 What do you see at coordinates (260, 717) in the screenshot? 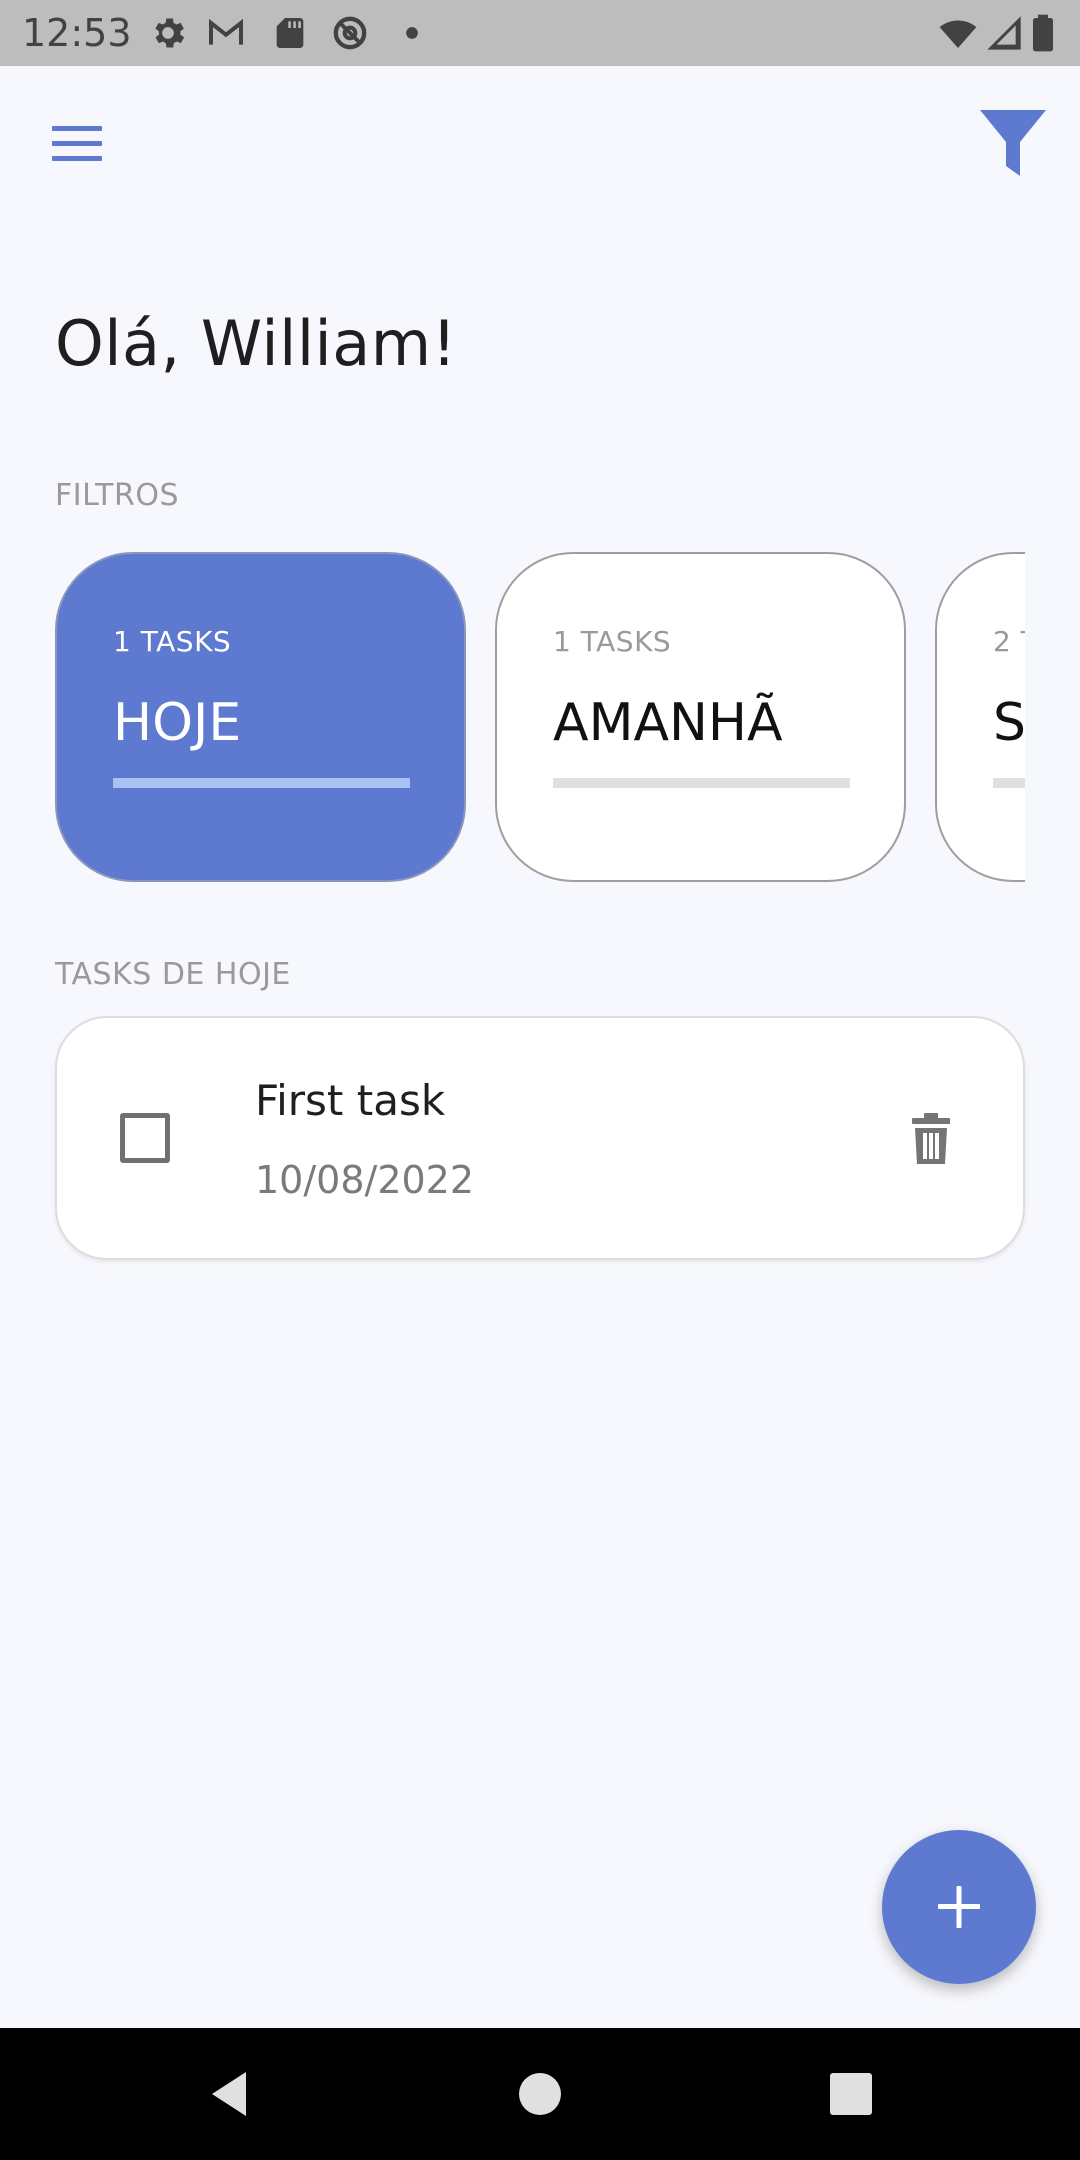
I see `filter-card-today: 1 TASKS HOJE` at bounding box center [260, 717].